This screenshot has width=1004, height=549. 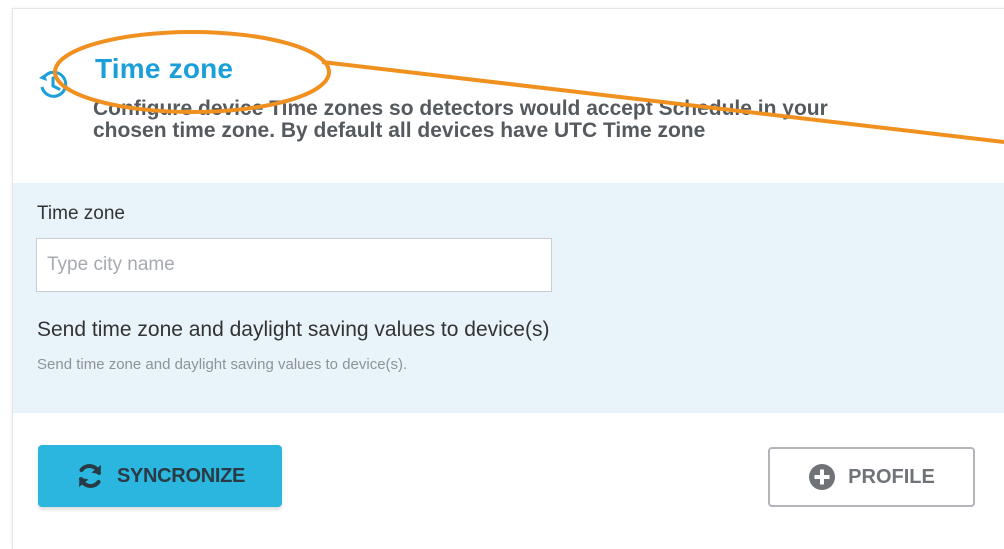 I want to click on profile-button: PROFILE, so click(x=871, y=477).